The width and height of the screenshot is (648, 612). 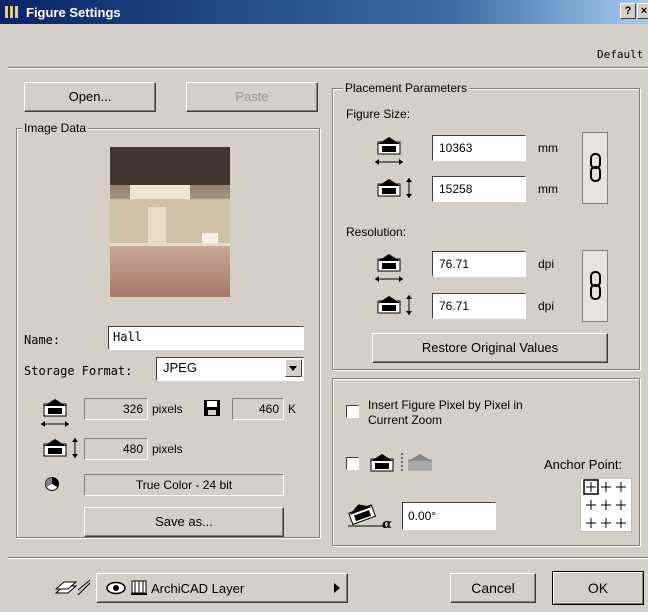 I want to click on app-icon, so click(x=12, y=12).